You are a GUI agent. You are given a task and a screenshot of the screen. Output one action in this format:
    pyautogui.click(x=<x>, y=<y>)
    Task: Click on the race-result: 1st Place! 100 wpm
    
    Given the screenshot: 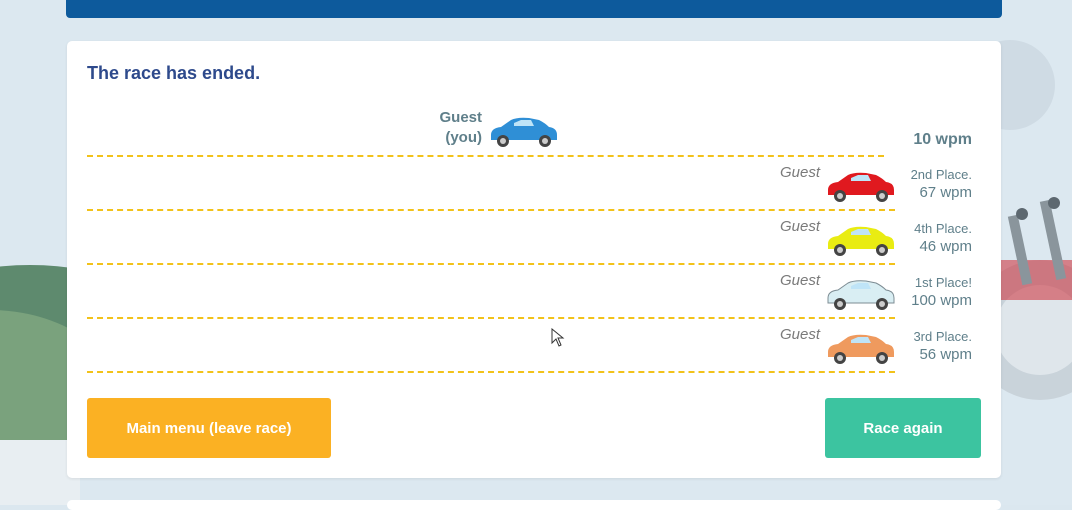 What is the action you would take?
    pyautogui.click(x=941, y=292)
    